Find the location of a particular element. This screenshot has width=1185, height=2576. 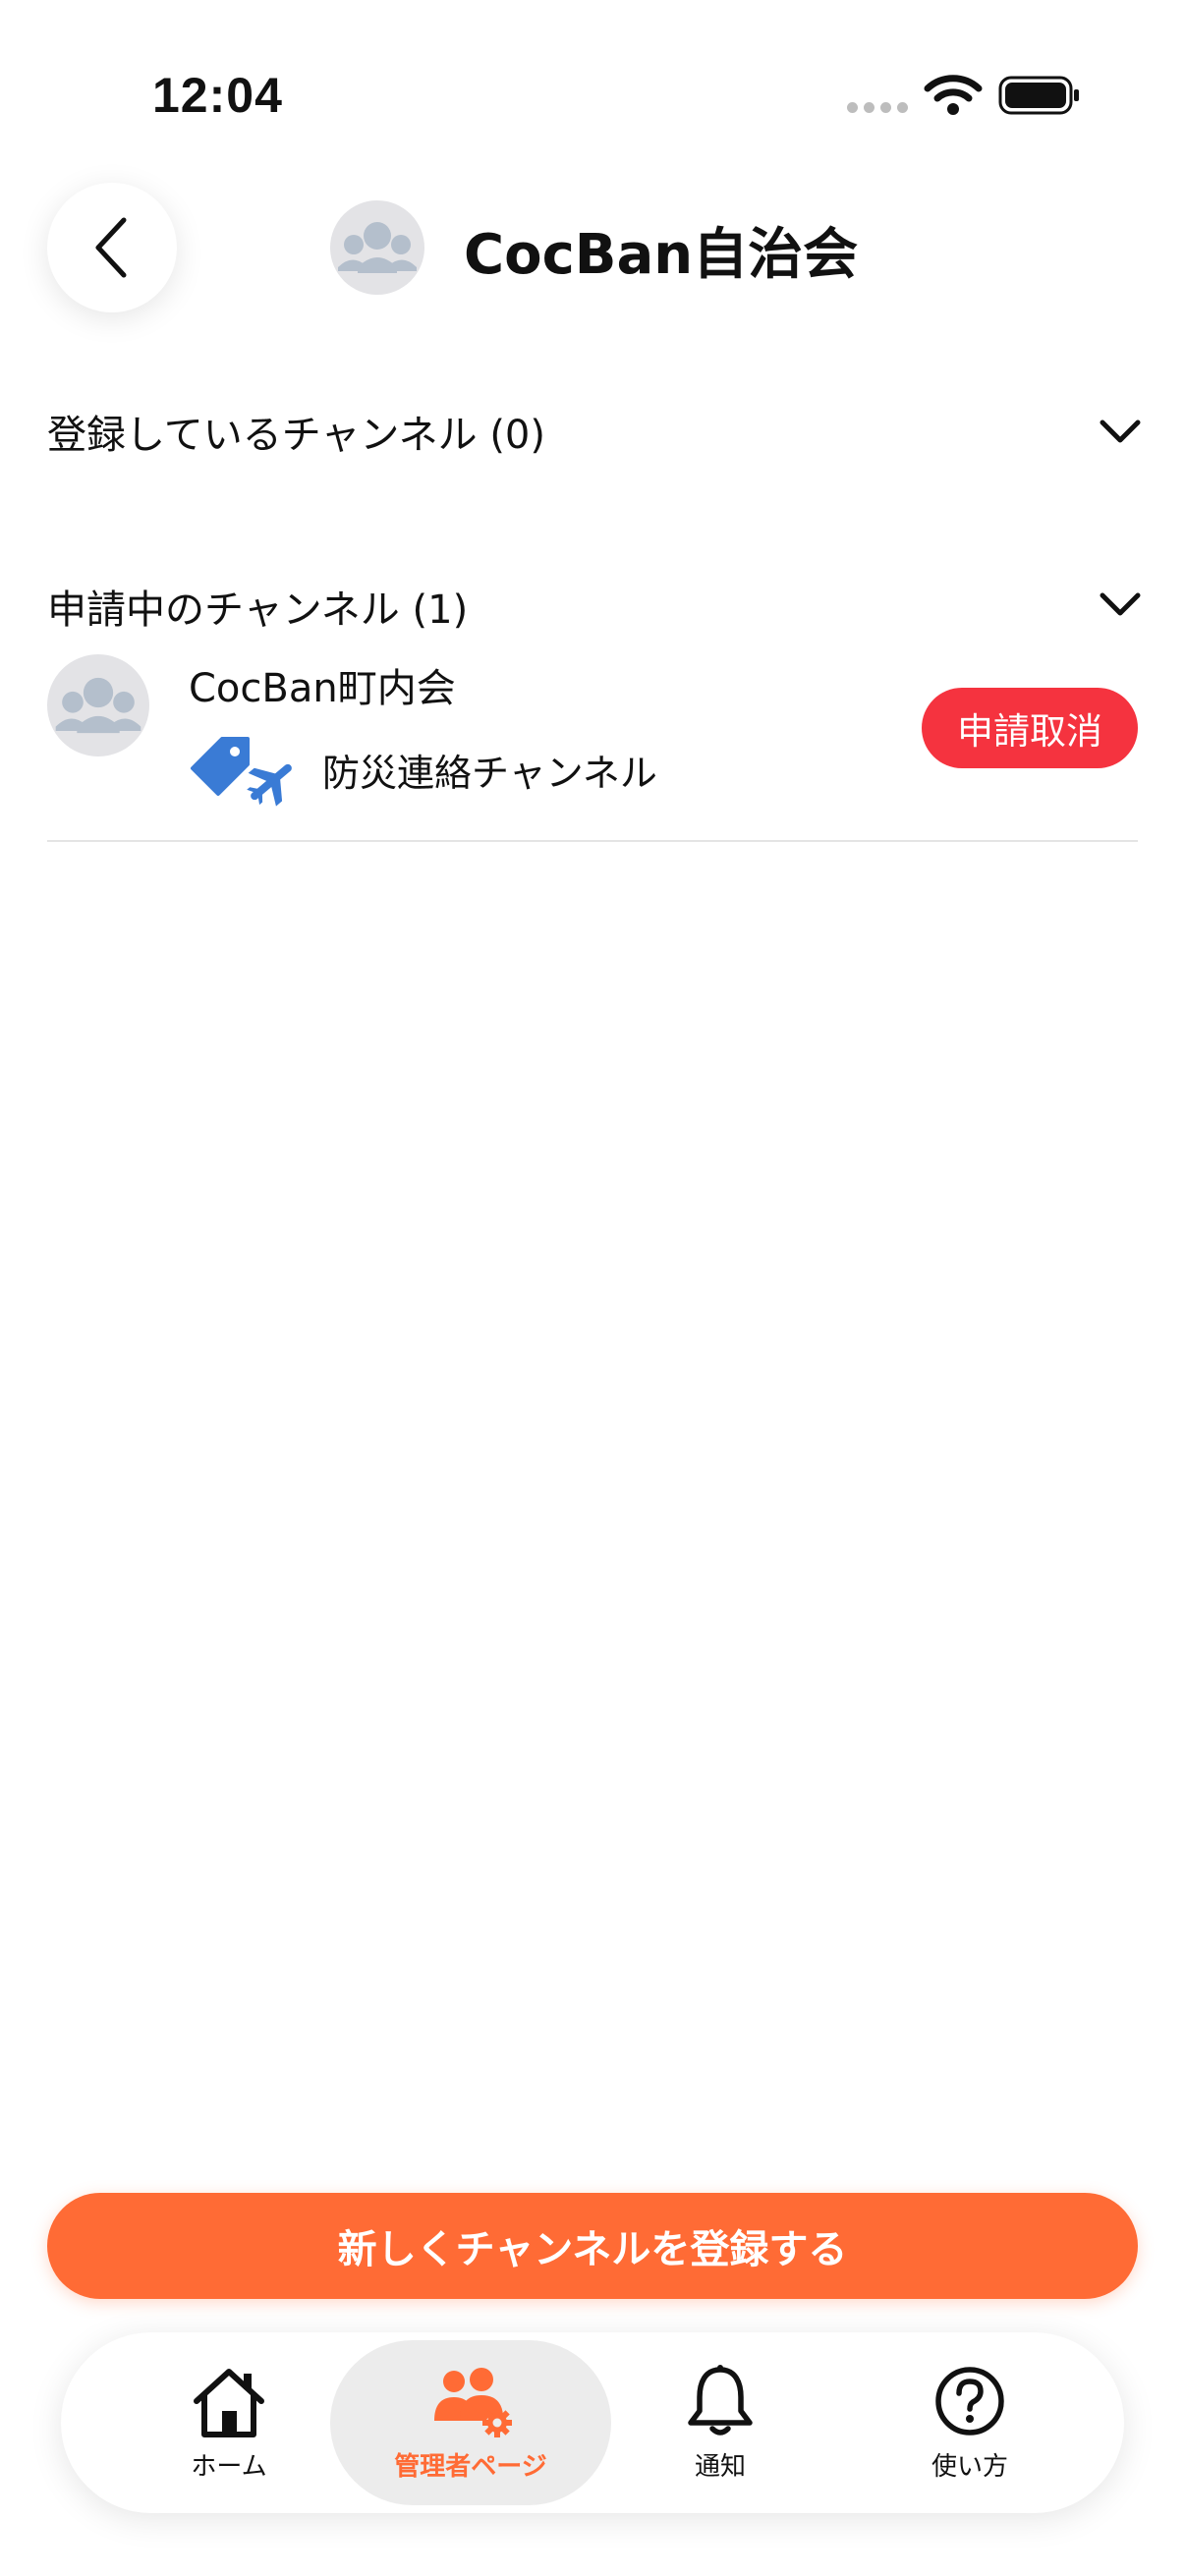

status-time: 12:04 is located at coordinates (217, 95).